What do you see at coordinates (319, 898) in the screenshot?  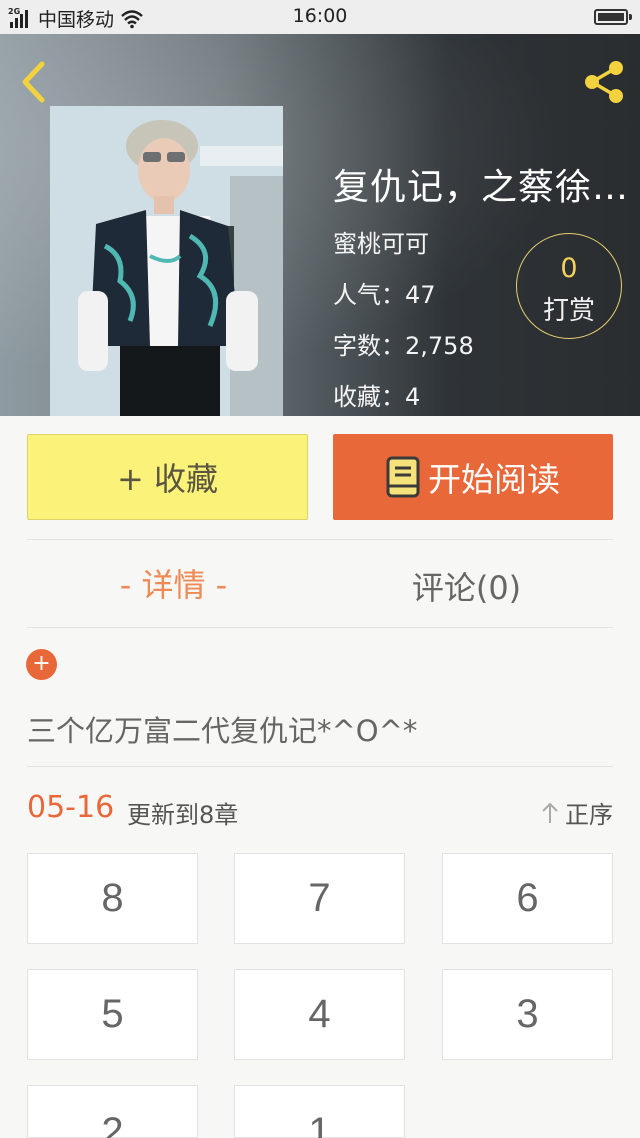 I see `chapter-button: 7` at bounding box center [319, 898].